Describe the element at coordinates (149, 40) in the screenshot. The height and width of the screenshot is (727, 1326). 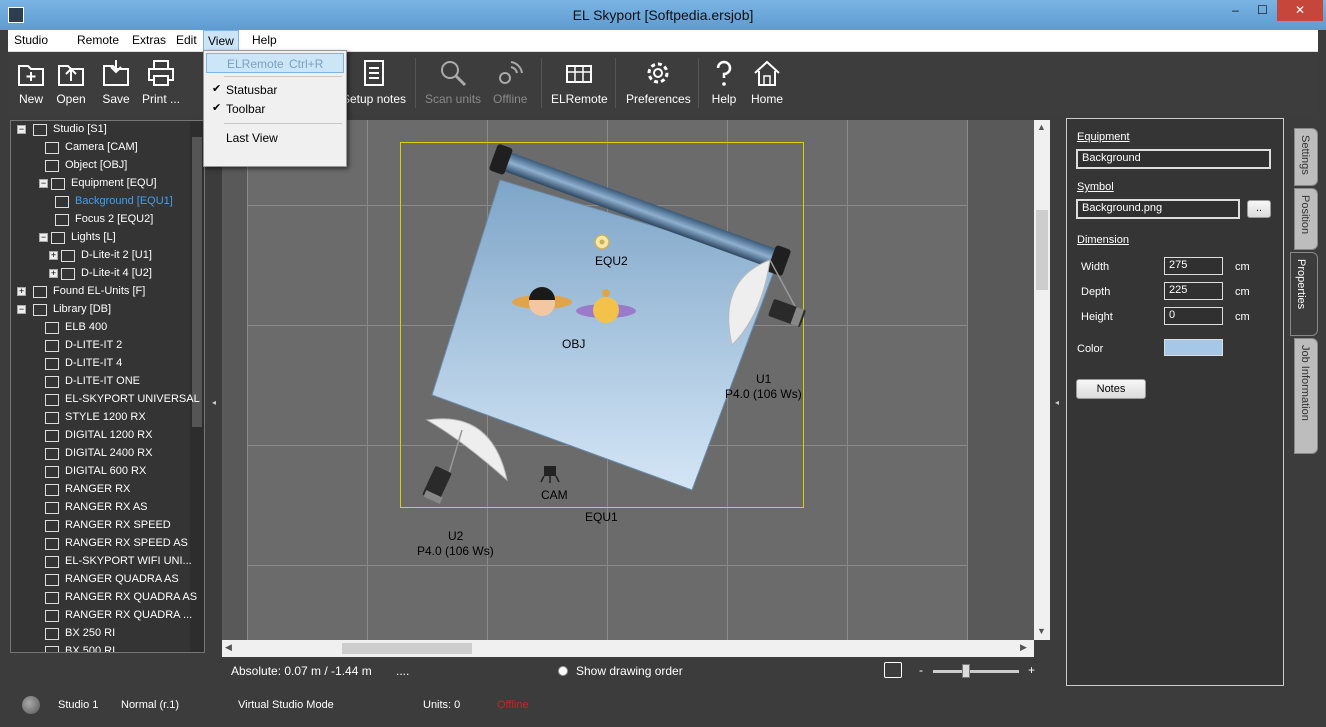
I see `menu-extras: Extras` at that location.